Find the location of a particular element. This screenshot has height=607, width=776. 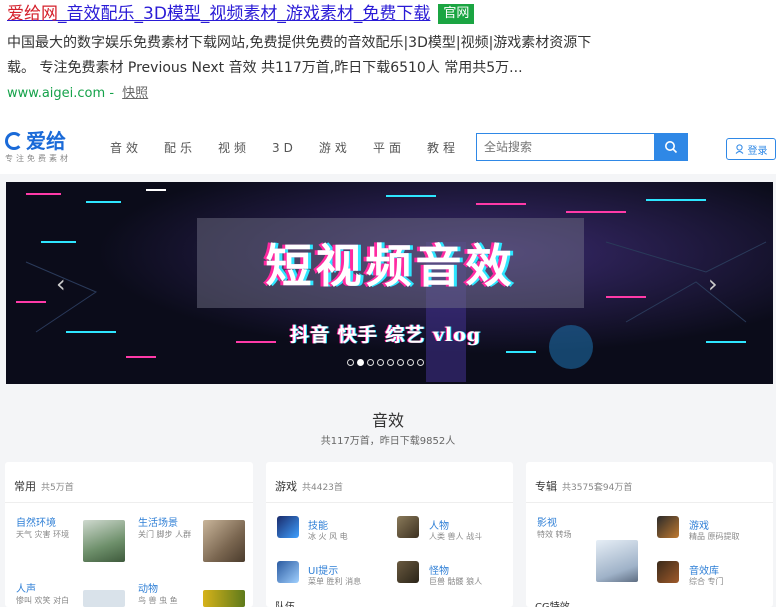

category-sub: 人类 兽人 战斗 is located at coordinates (456, 536).